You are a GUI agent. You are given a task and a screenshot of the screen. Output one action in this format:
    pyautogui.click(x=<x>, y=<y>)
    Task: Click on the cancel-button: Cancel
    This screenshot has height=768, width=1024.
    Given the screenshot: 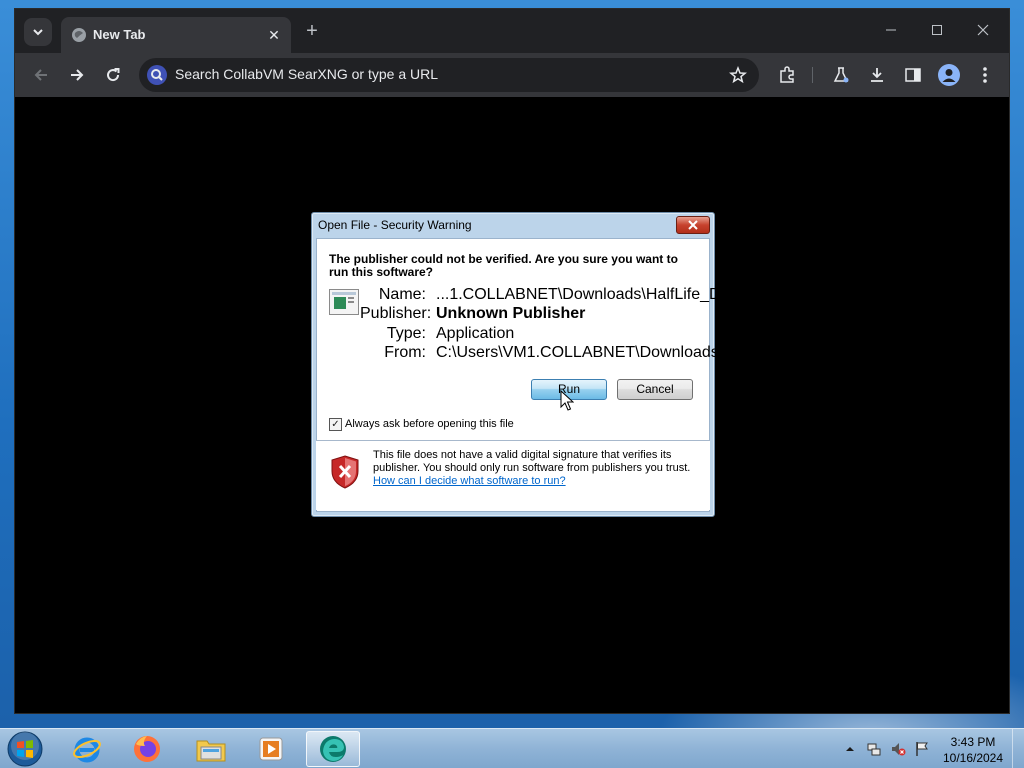 What is the action you would take?
    pyautogui.click(x=655, y=389)
    